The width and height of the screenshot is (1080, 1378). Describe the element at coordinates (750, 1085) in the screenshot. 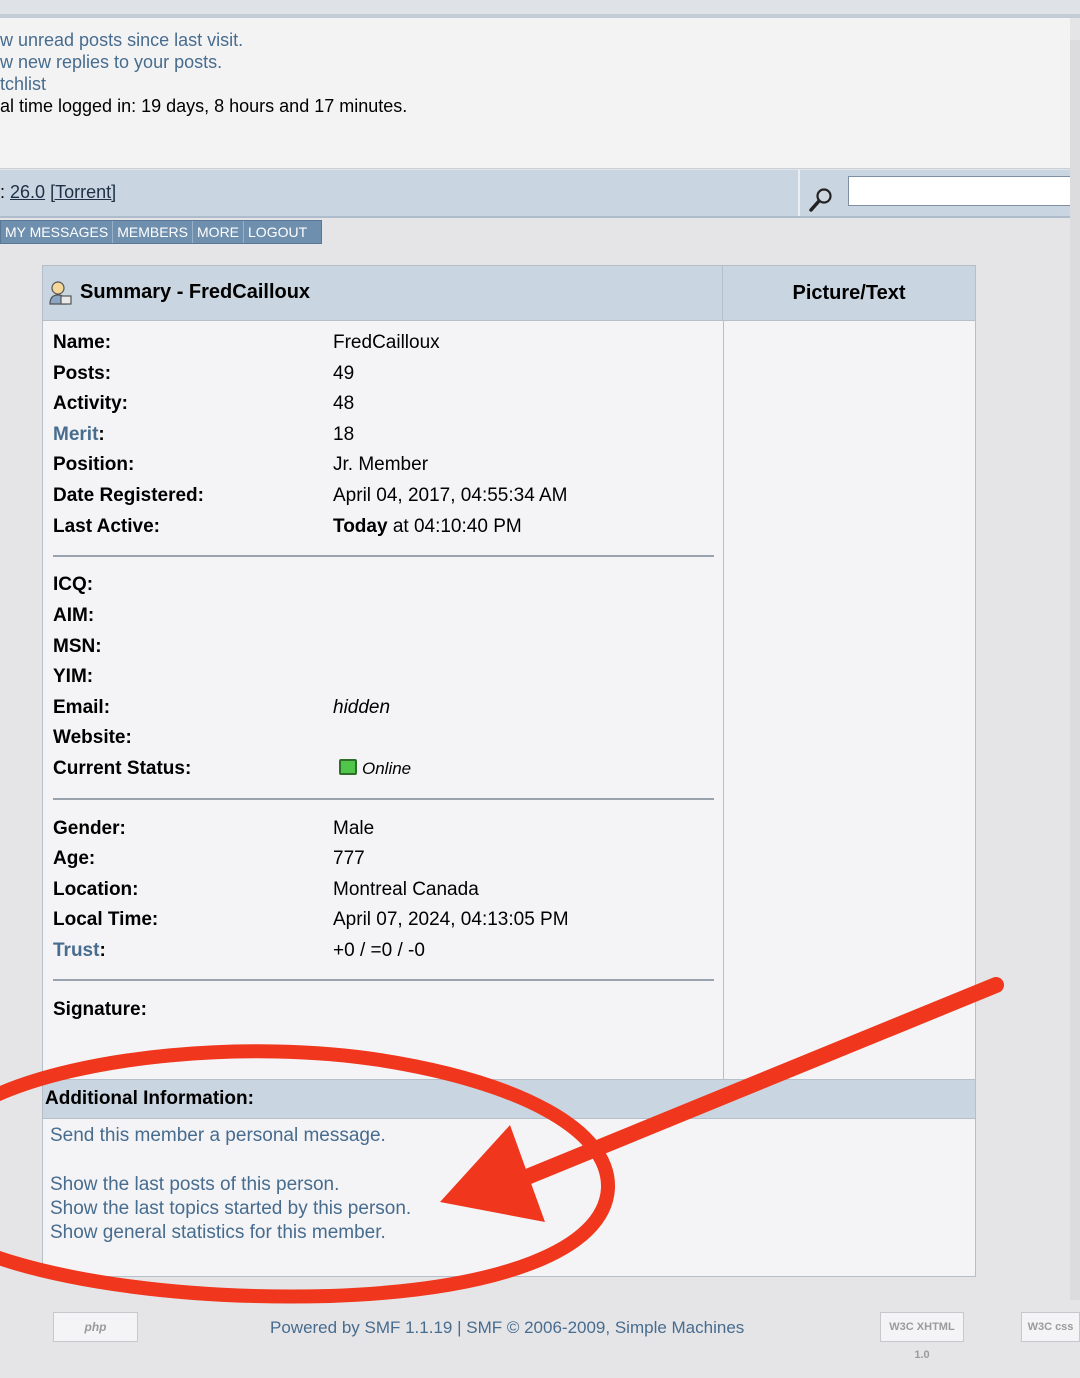

I see `annotation-arrow-shaft` at that location.